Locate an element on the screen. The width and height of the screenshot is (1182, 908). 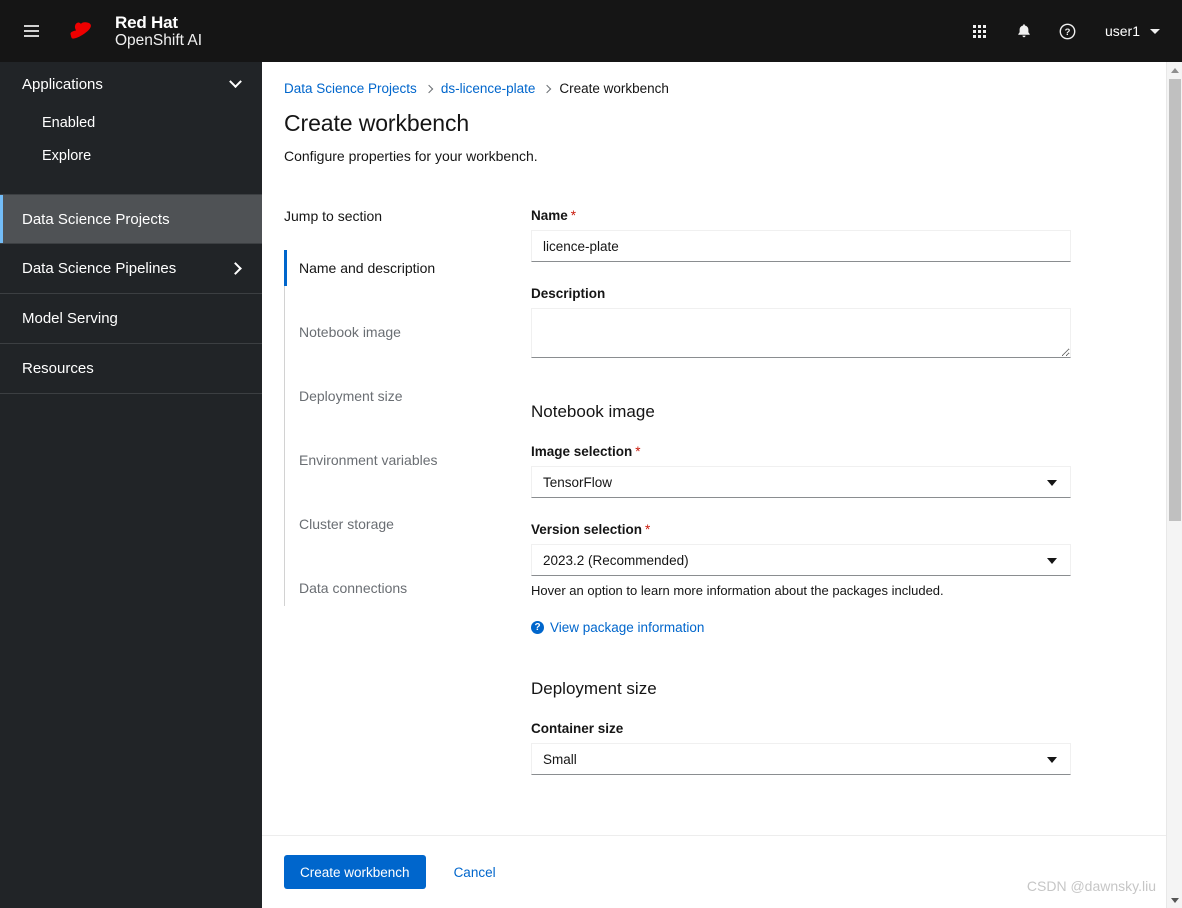
help-circle-icon: ? is located at coordinates (537, 627).